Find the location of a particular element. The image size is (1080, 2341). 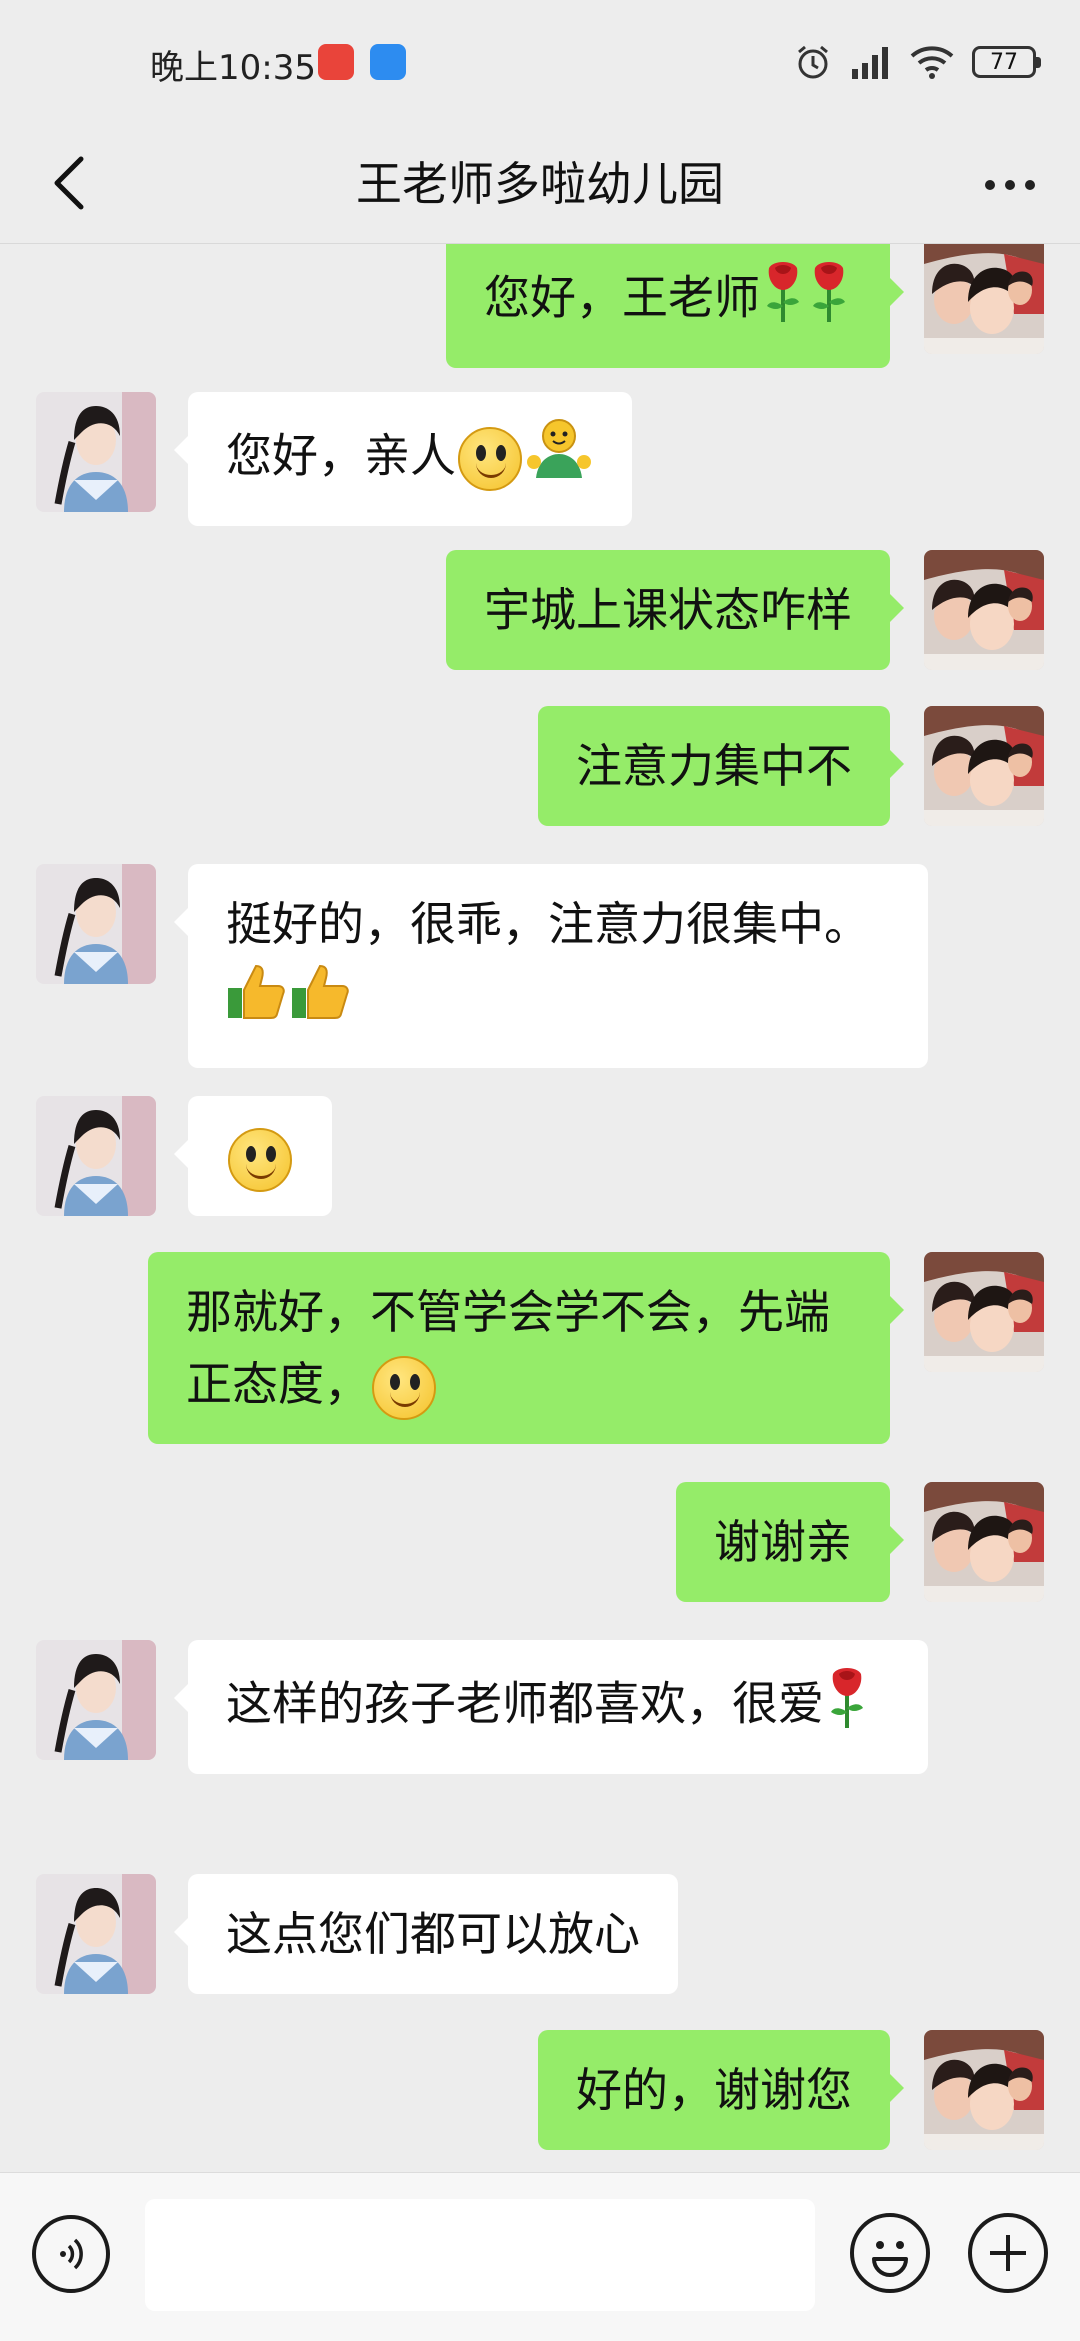

message-bubble: 谢谢亲 is located at coordinates (790, 1542).